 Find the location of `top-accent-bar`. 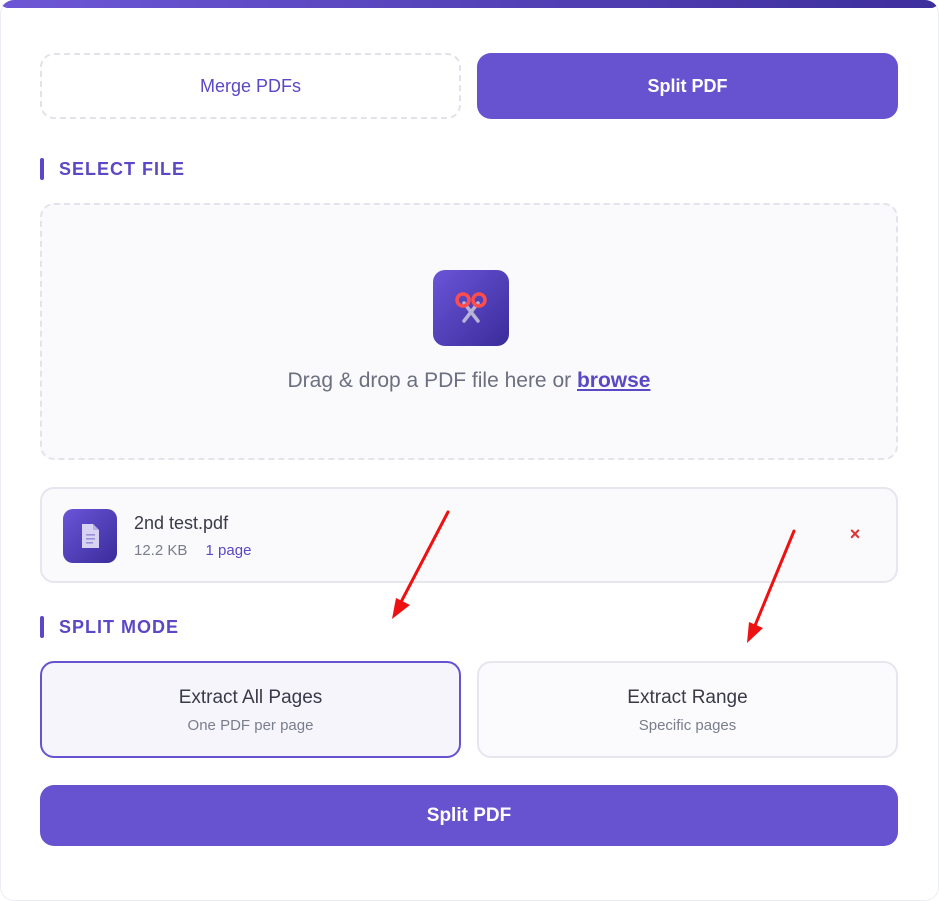

top-accent-bar is located at coordinates (469, 4).